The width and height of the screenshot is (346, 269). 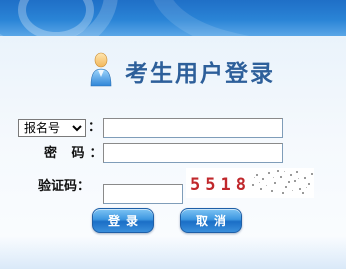 I want to click on bottom-background-fade, so click(x=173, y=252).